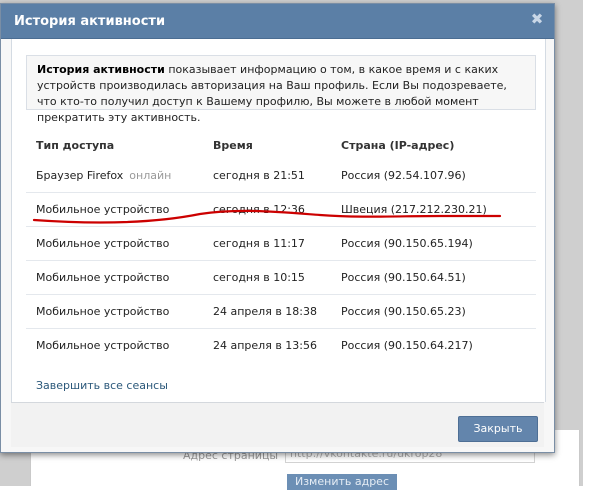 The width and height of the screenshot is (597, 490). I want to click on change-address-button: Изменить адрес, so click(342, 482).